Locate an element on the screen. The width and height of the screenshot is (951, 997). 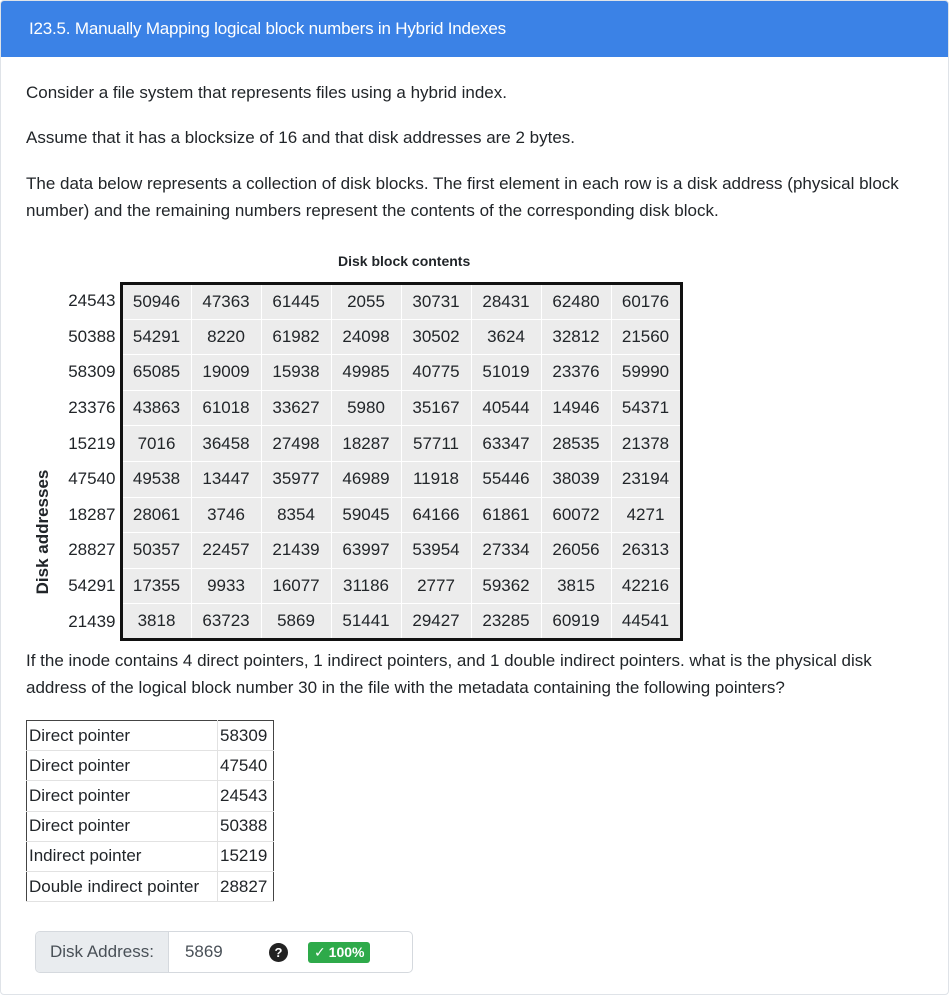
pointer-value: 15219 is located at coordinates (245, 856).